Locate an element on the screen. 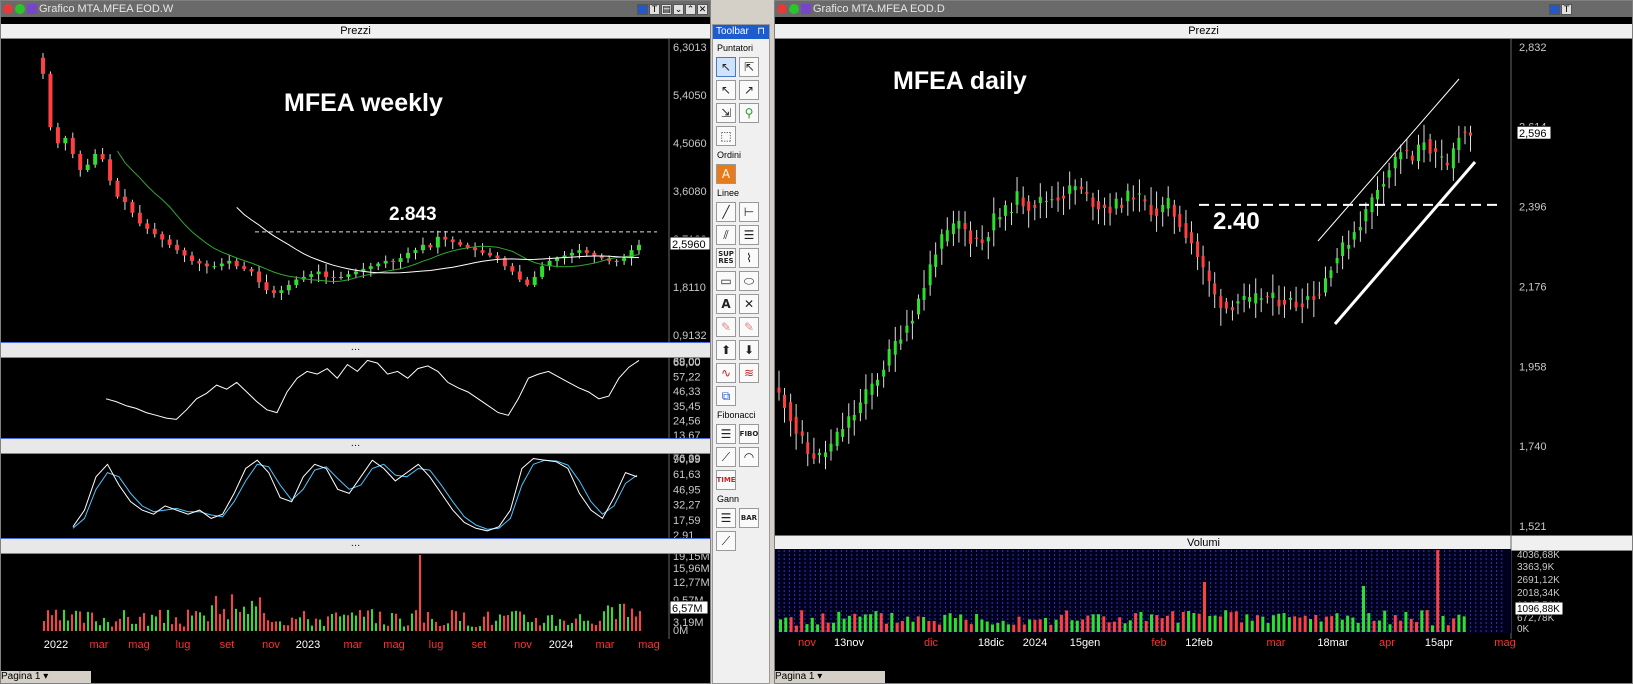 This screenshot has width=1633, height=684. wave-icon: ∿ is located at coordinates (726, 373).